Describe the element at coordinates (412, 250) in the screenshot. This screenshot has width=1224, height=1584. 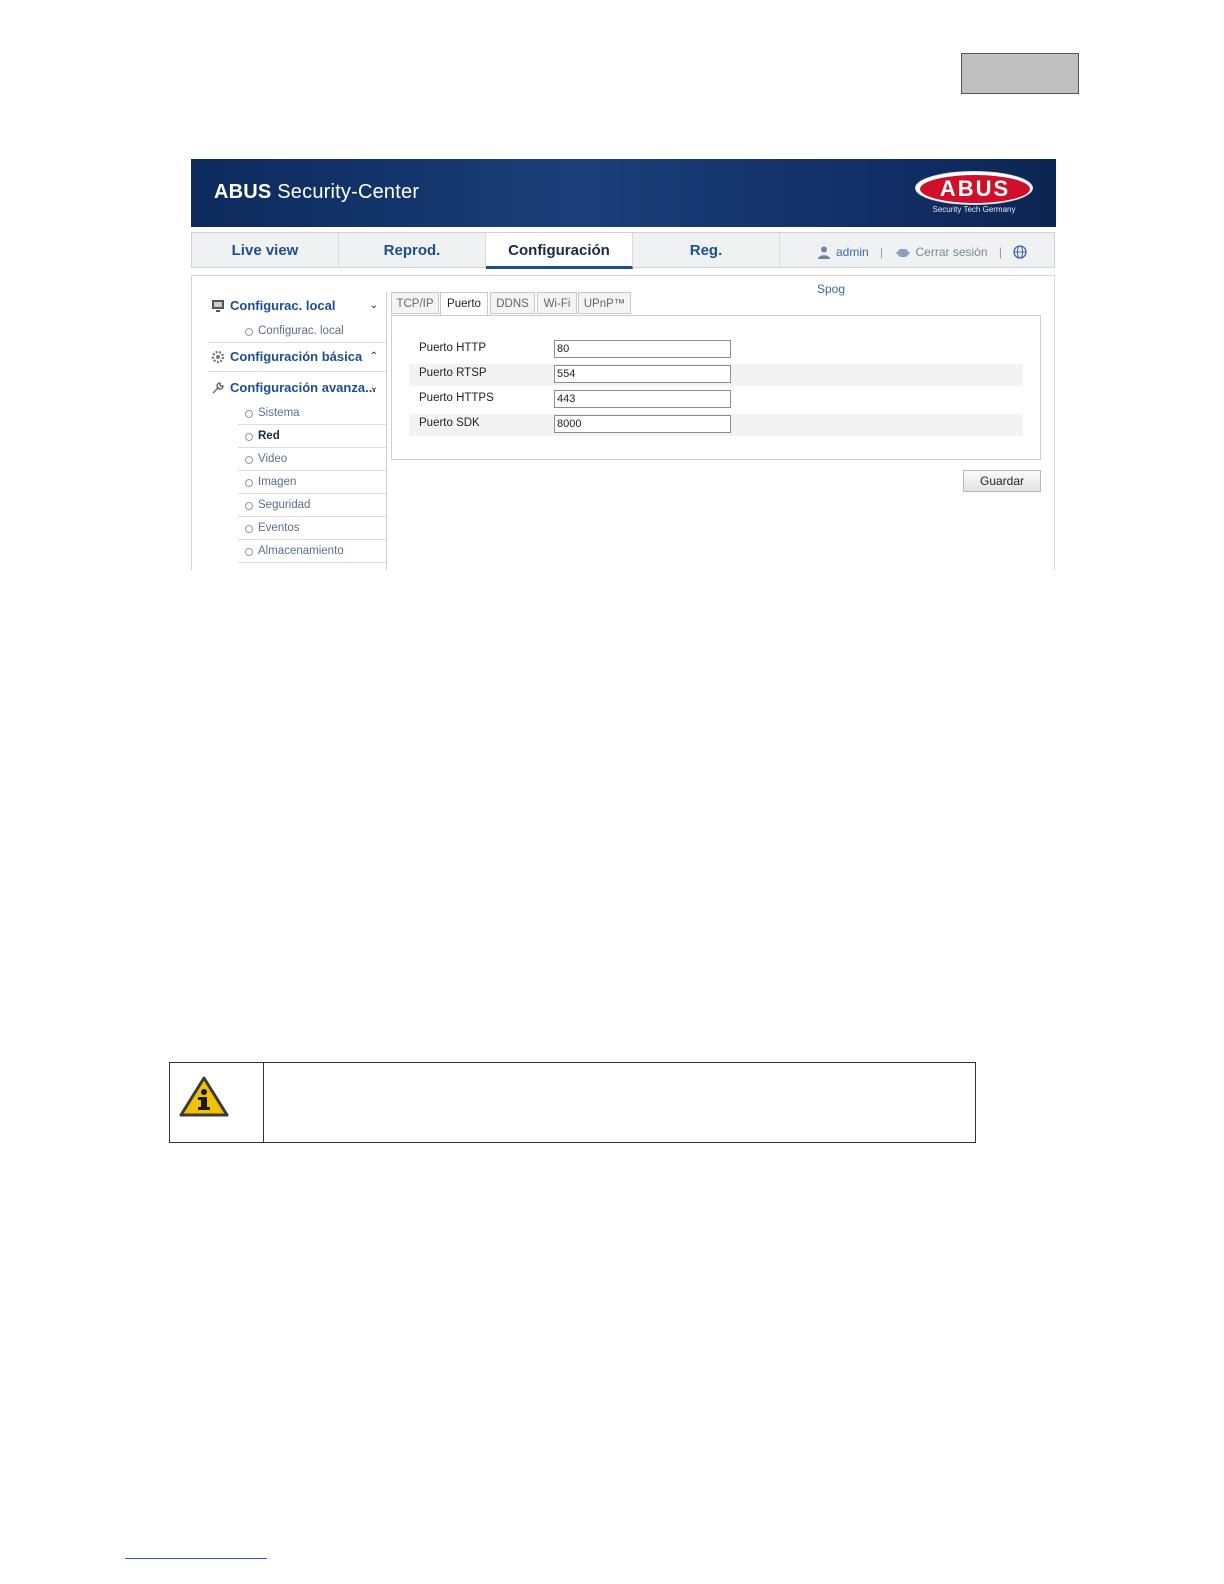
I see `tab-playback: Reprod.` at that location.